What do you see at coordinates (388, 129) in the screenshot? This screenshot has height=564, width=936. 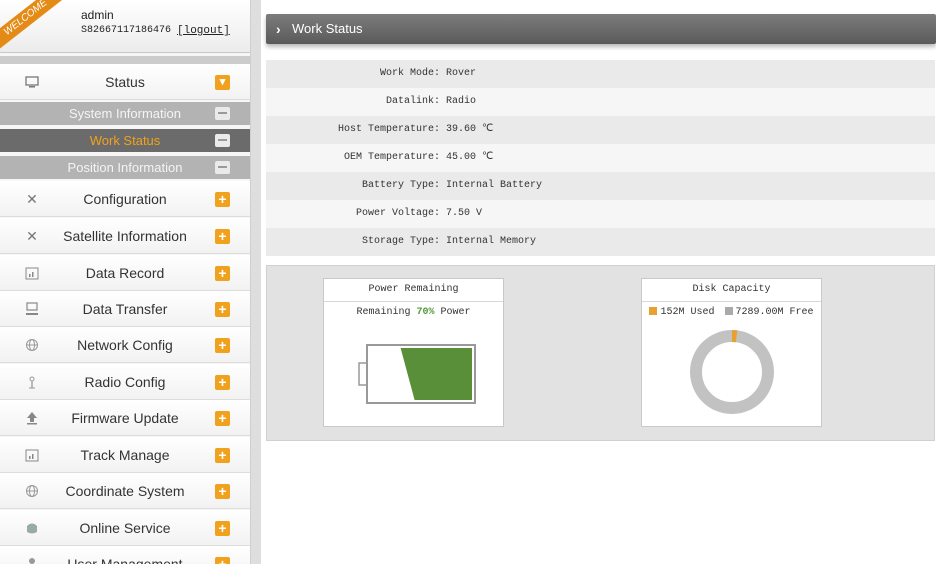 I see `info-label: Host Temperature:` at bounding box center [388, 129].